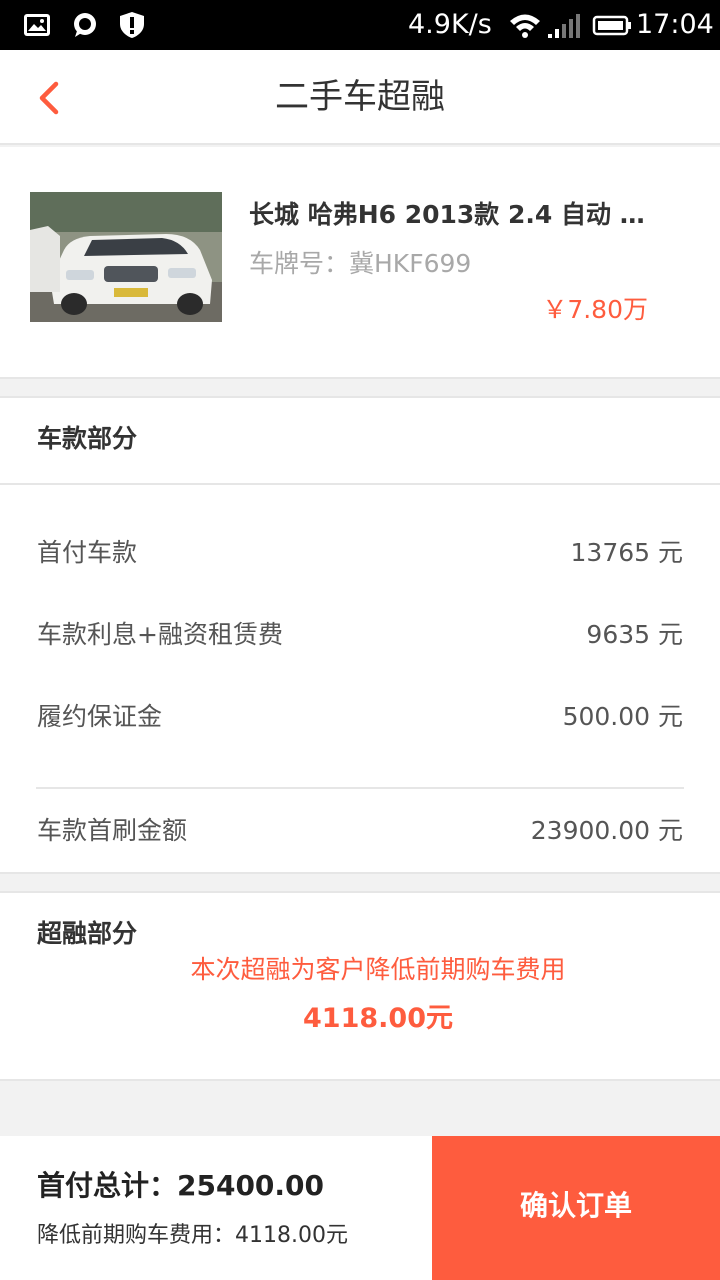 The height and width of the screenshot is (1280, 720). Describe the element at coordinates (360, 1208) in the screenshot. I see `bottom-bar: 首付总计：25400.00 降低前期购车费用：4118.00元 确认订单` at that location.